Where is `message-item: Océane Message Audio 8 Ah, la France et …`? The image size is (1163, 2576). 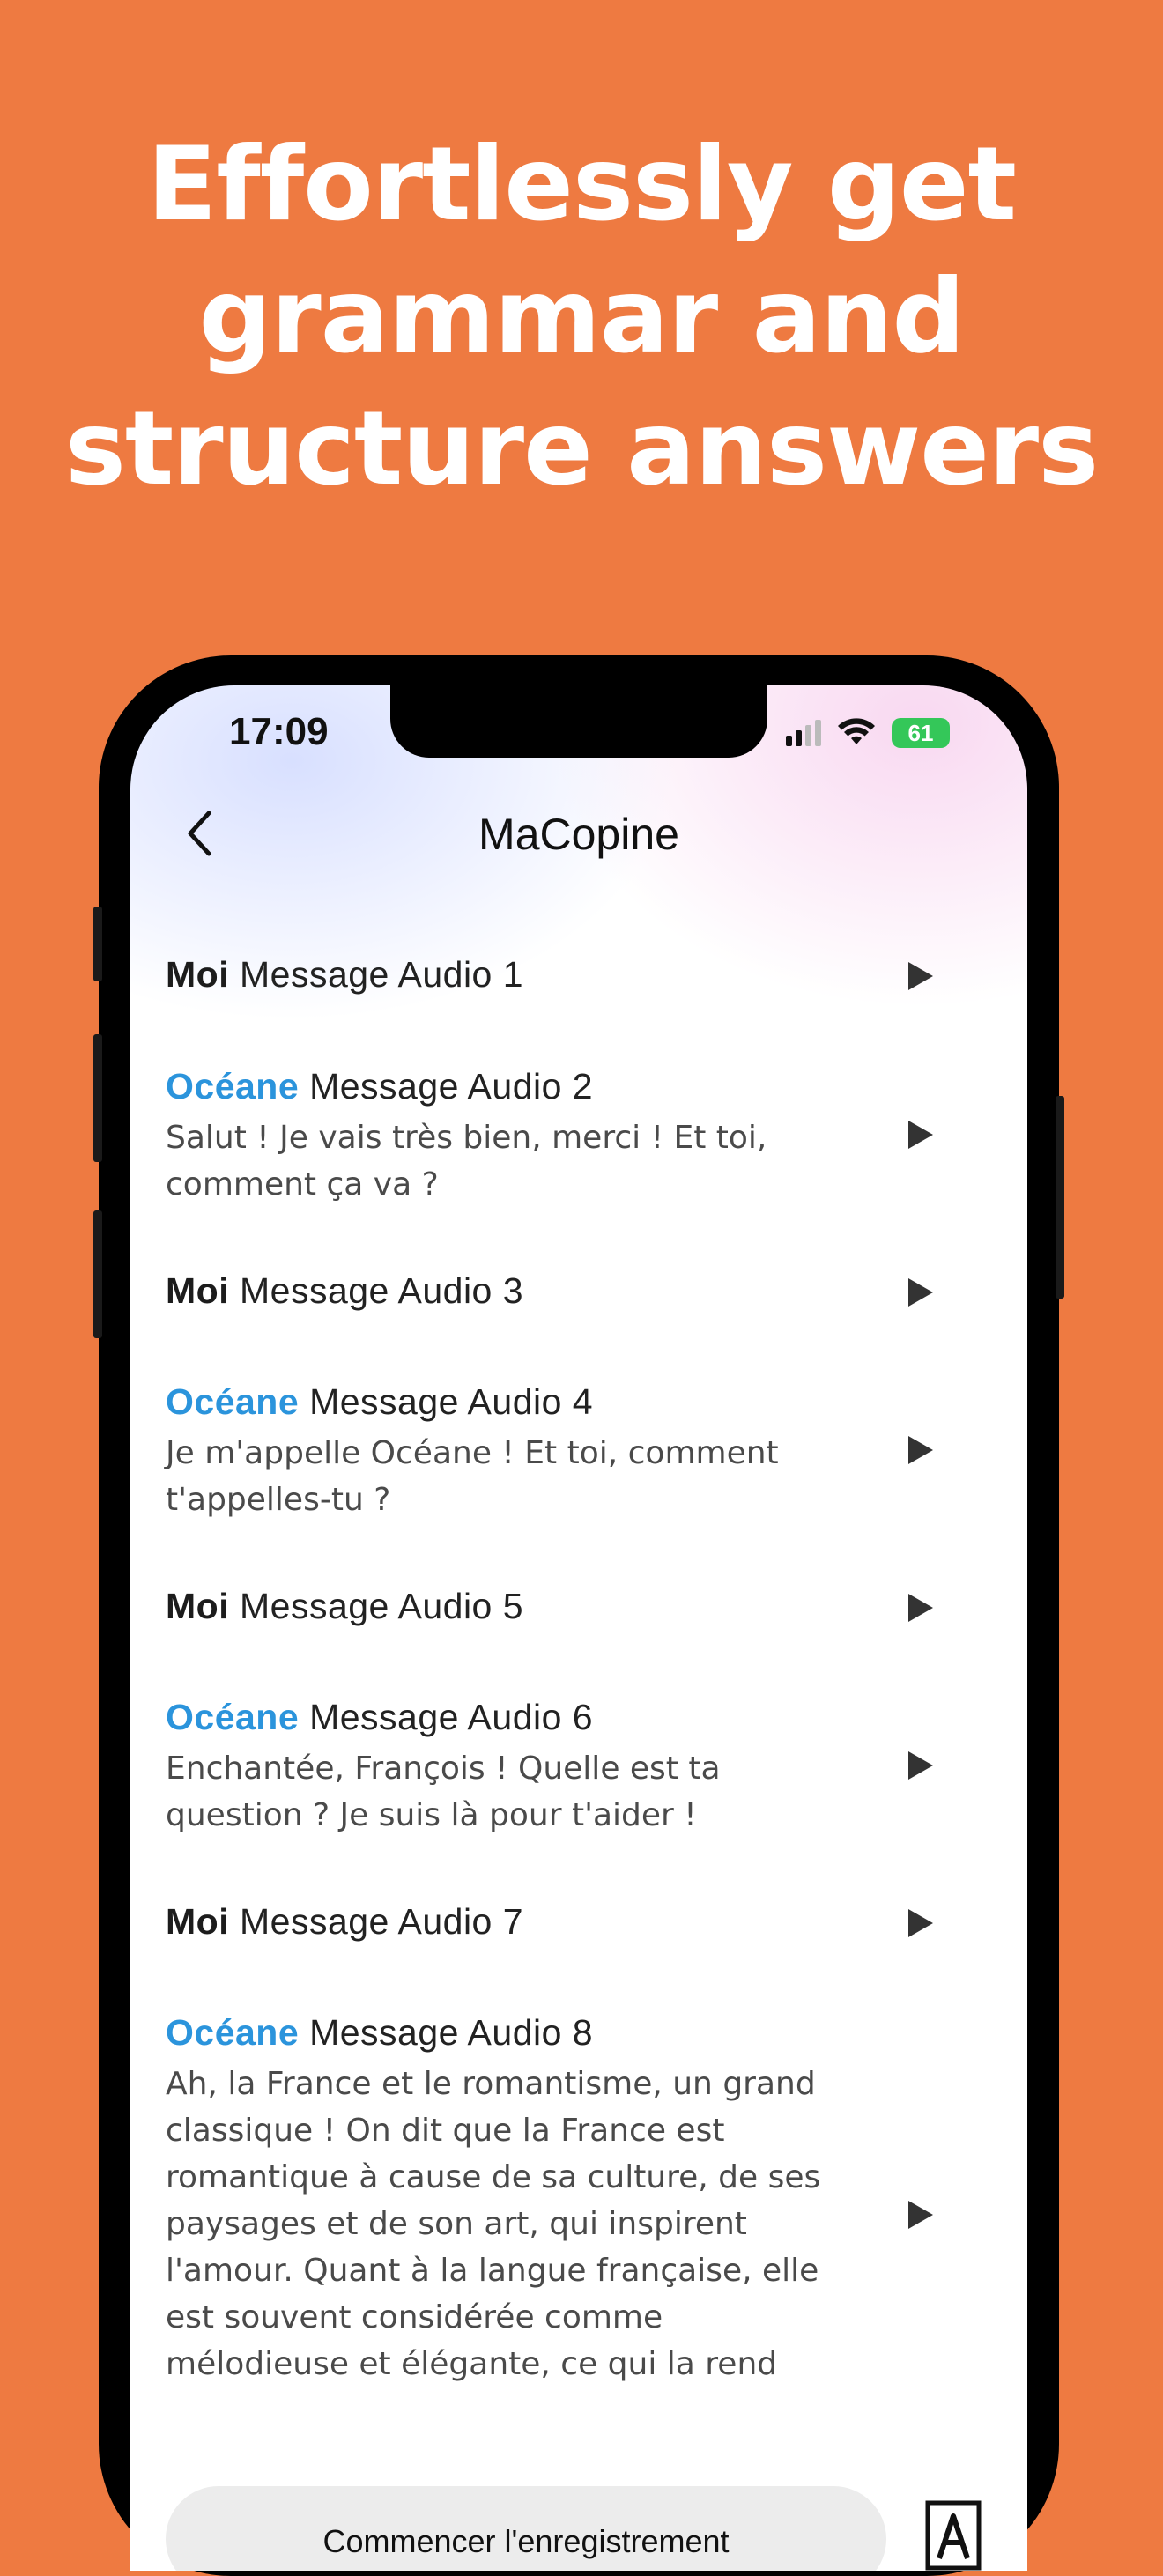
message-item: Océane Message Audio 8 Ah, la France et … is located at coordinates (562, 2199).